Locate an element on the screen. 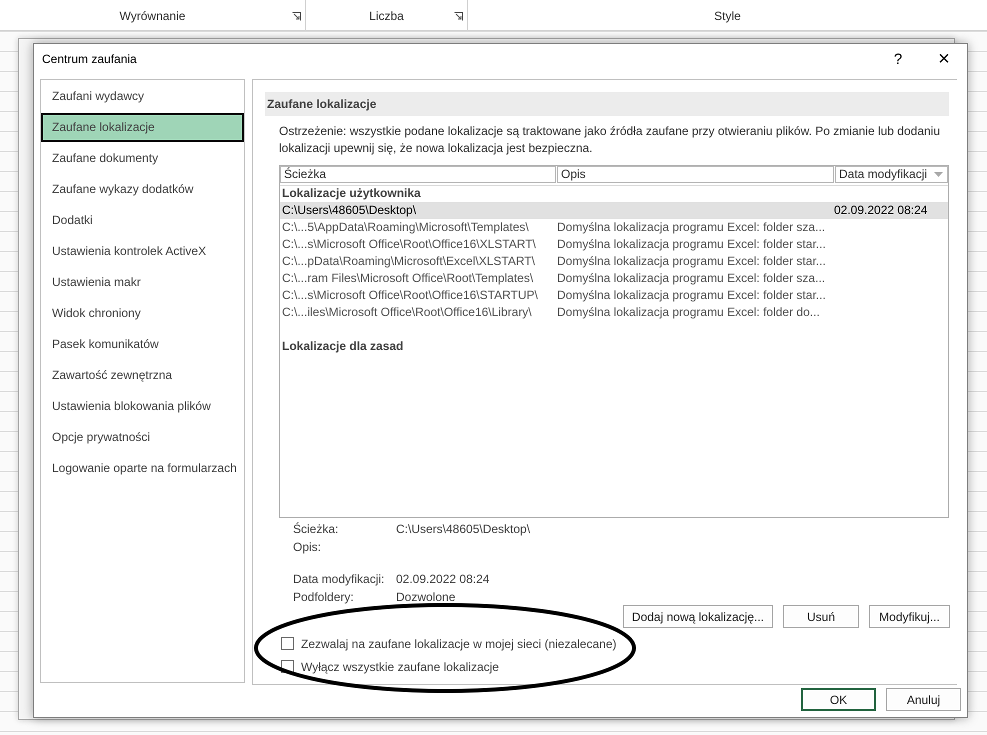 Image resolution: width=987 pixels, height=735 pixels. column-header: Ścieżka is located at coordinates (418, 174).